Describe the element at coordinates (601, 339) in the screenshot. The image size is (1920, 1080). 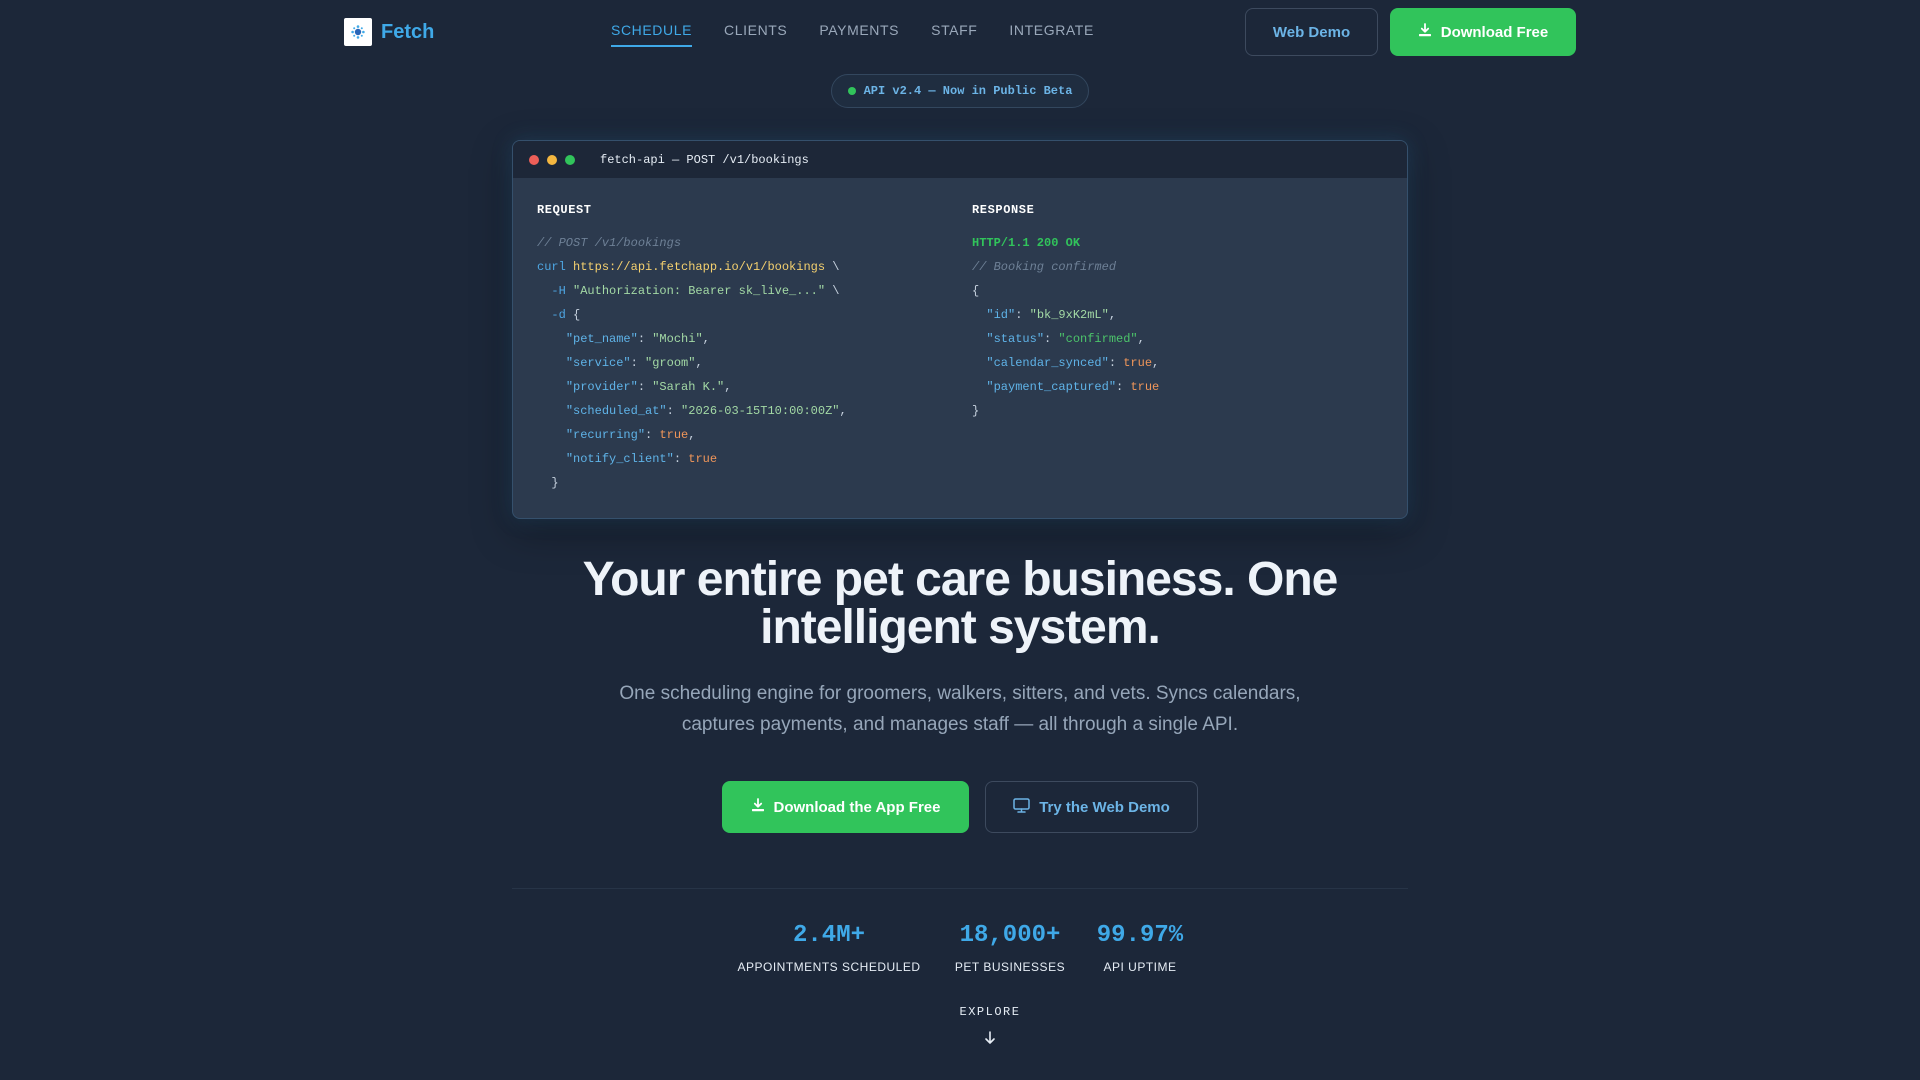
I see `code-field-key: "pet_name"` at that location.